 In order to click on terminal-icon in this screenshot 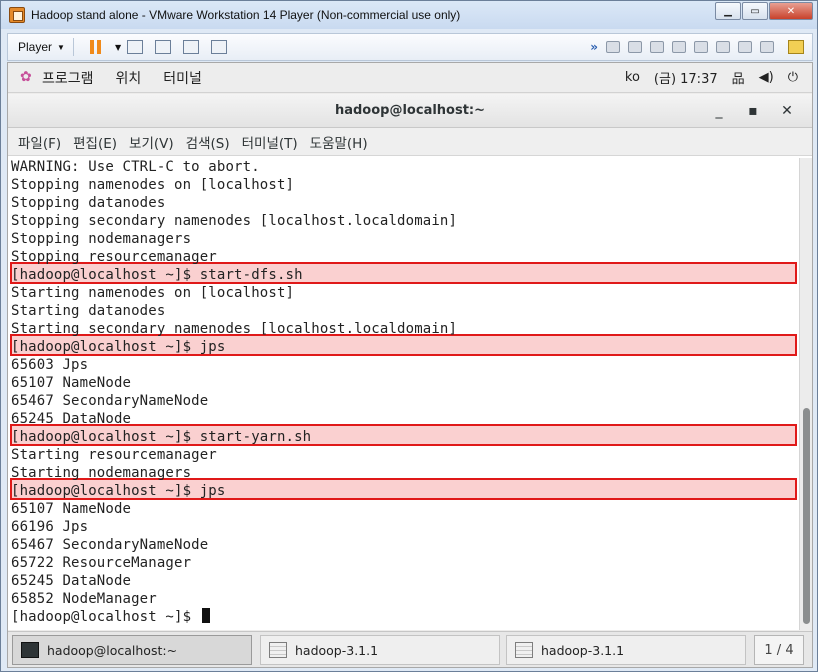, I will do `click(30, 650)`.